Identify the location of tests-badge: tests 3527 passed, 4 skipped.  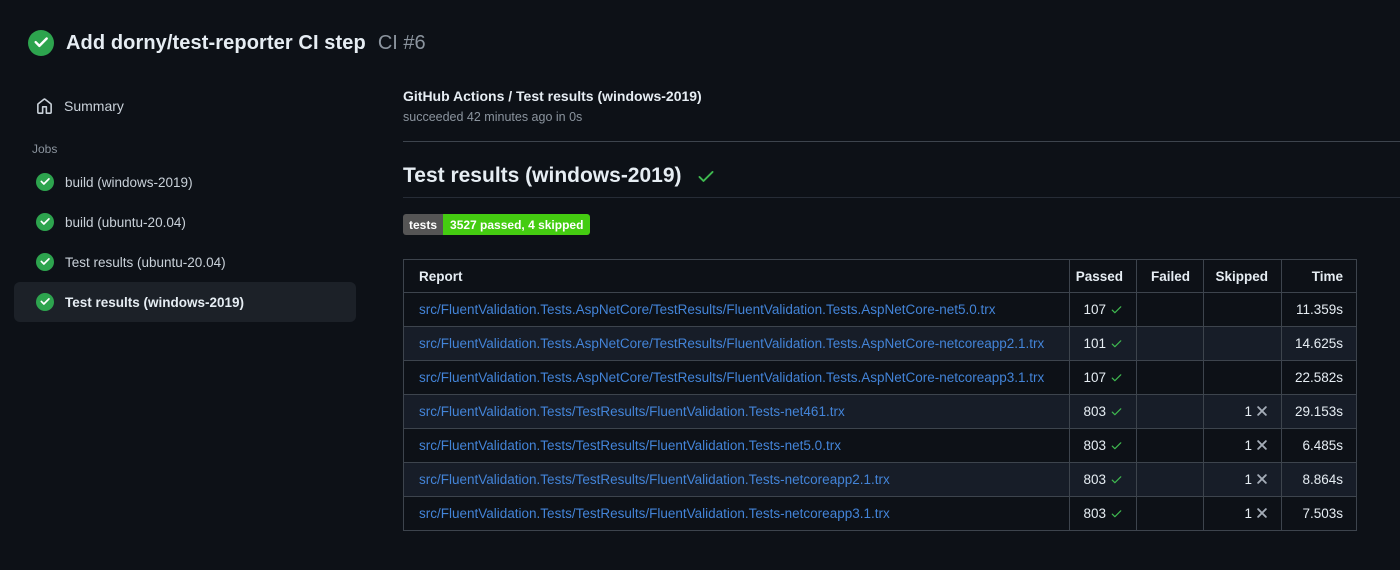
(497, 224).